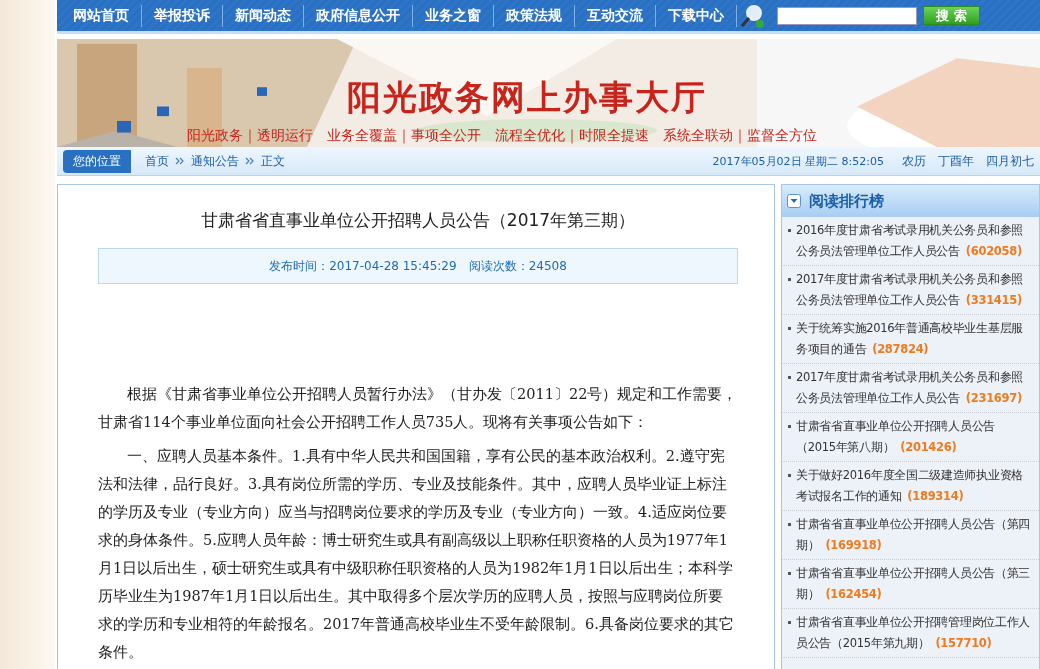 This screenshot has width=1040, height=669. I want to click on nav-link: 业务之窗, so click(453, 15).